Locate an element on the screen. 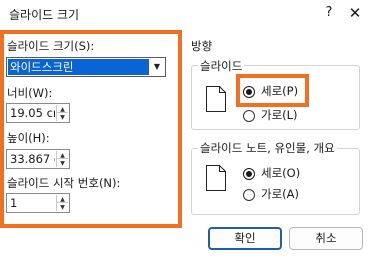 Image resolution: width=373 pixels, height=260 pixels. width-stepper: ▲ ▼ is located at coordinates (62, 113).